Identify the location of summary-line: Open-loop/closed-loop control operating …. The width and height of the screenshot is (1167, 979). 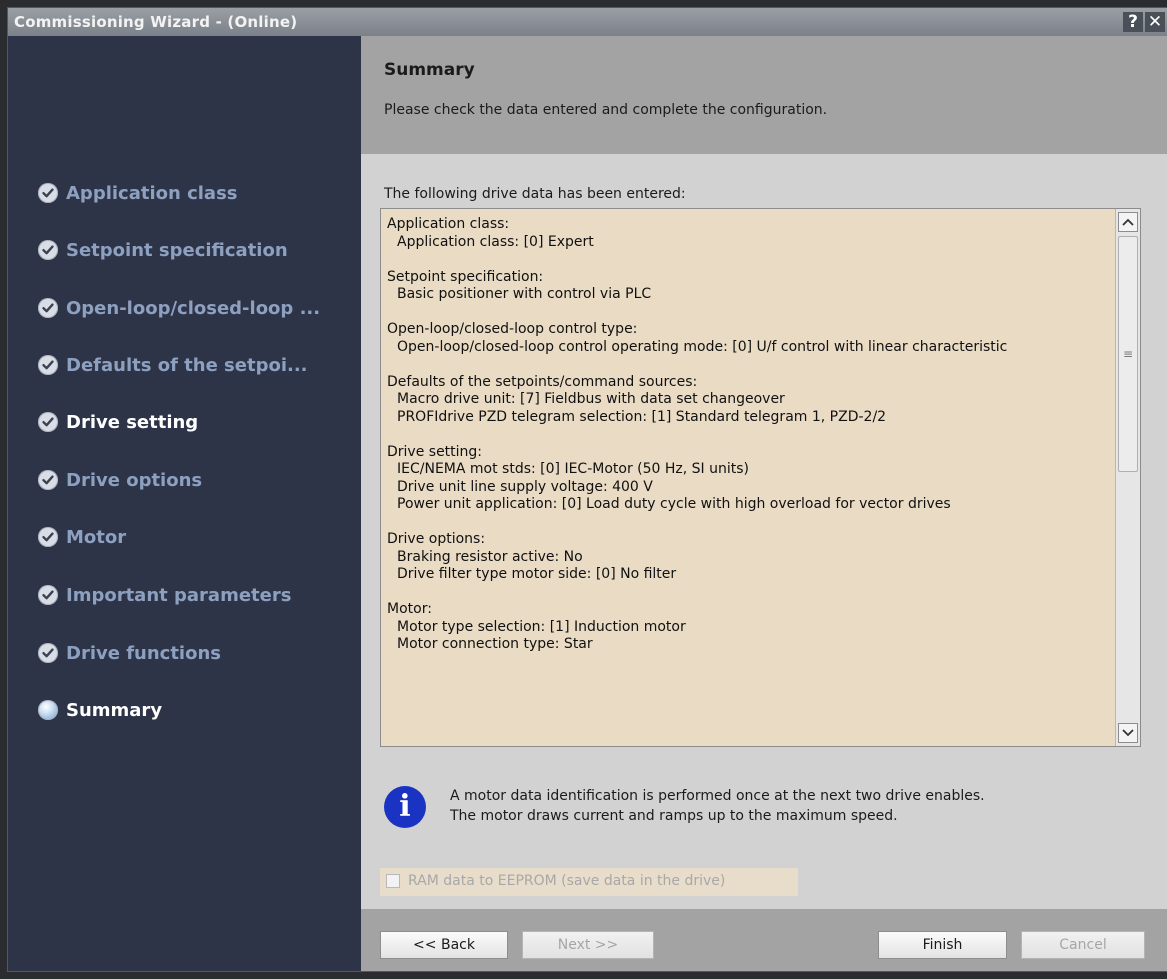
(702, 346).